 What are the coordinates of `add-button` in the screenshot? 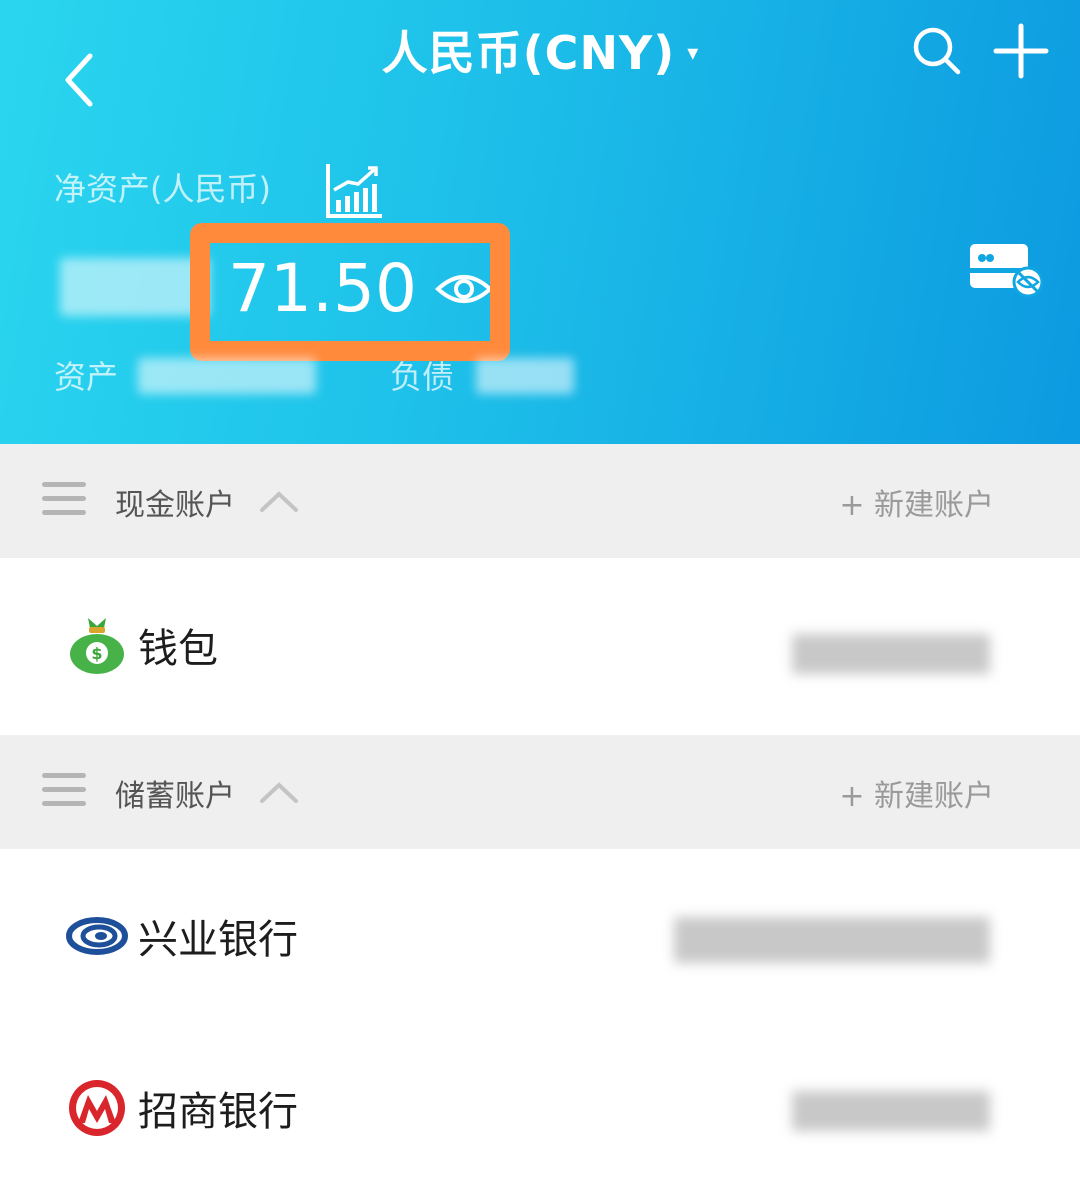 It's located at (1021, 51).